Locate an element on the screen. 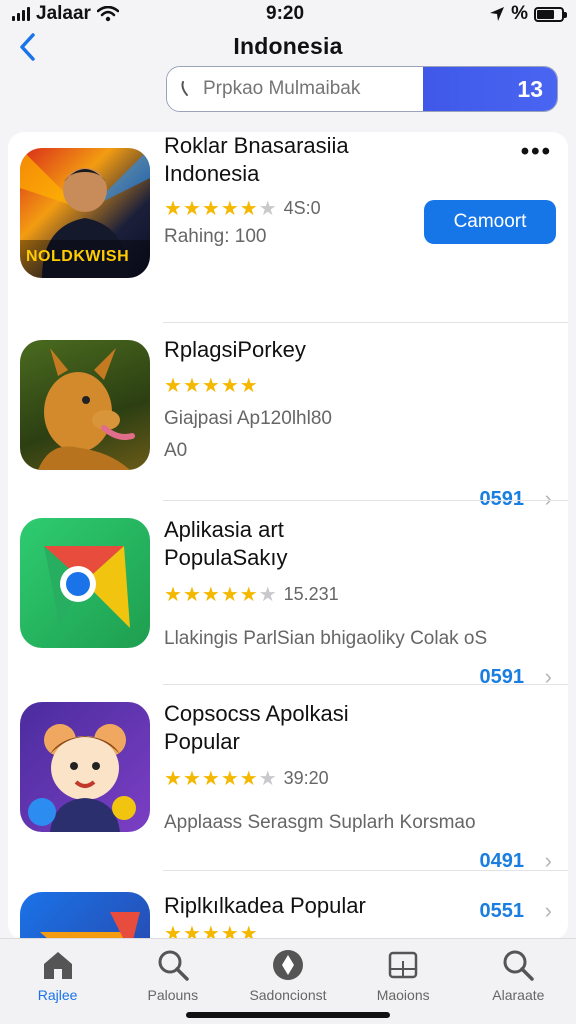  app-icon: NOLDKWISH is located at coordinates (85, 213).